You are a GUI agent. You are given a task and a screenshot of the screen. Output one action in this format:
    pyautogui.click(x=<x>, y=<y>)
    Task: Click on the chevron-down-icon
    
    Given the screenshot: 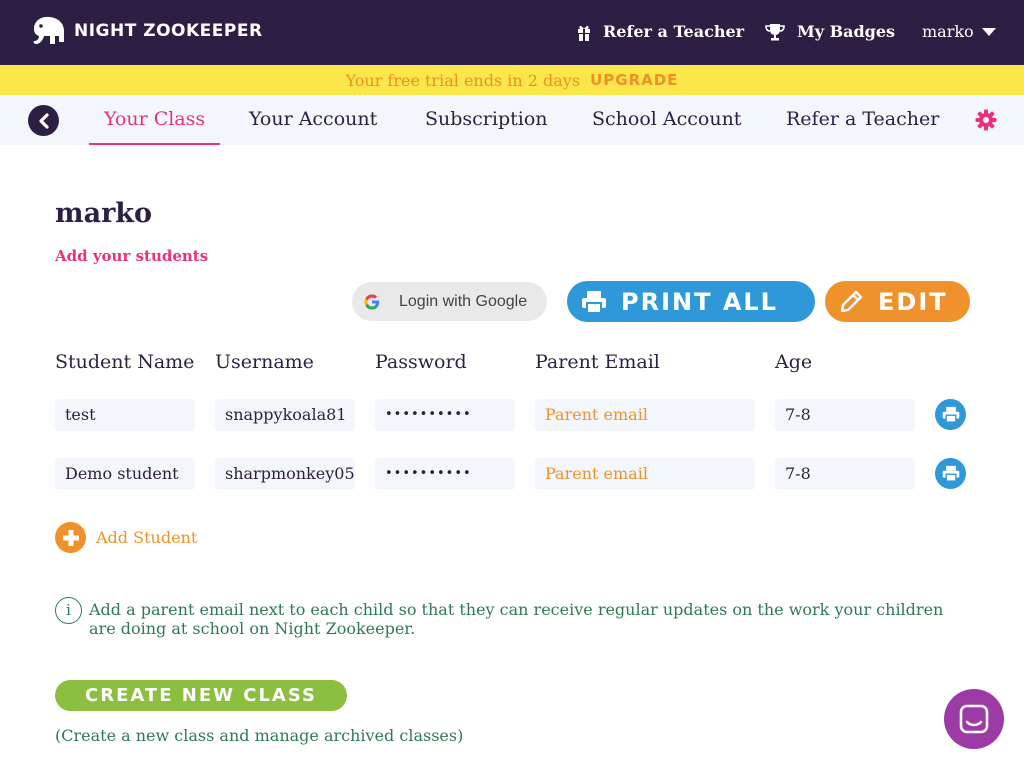 What is the action you would take?
    pyautogui.click(x=988, y=31)
    